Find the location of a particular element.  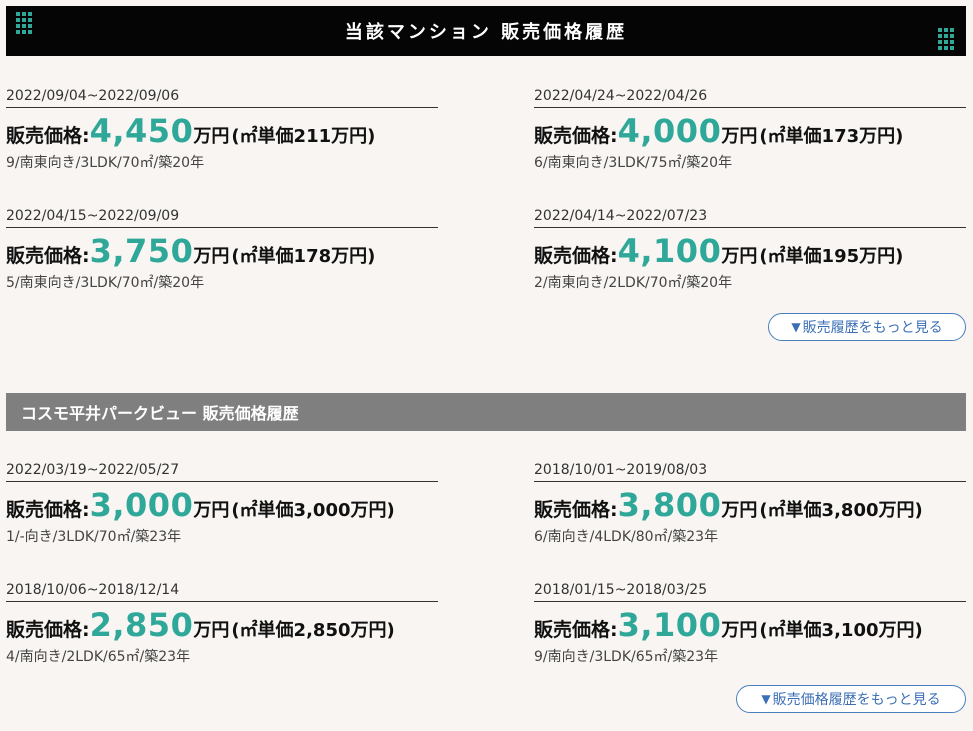

unit-detail: 9/南向き/3LDK/65㎡/築23年 is located at coordinates (626, 657).